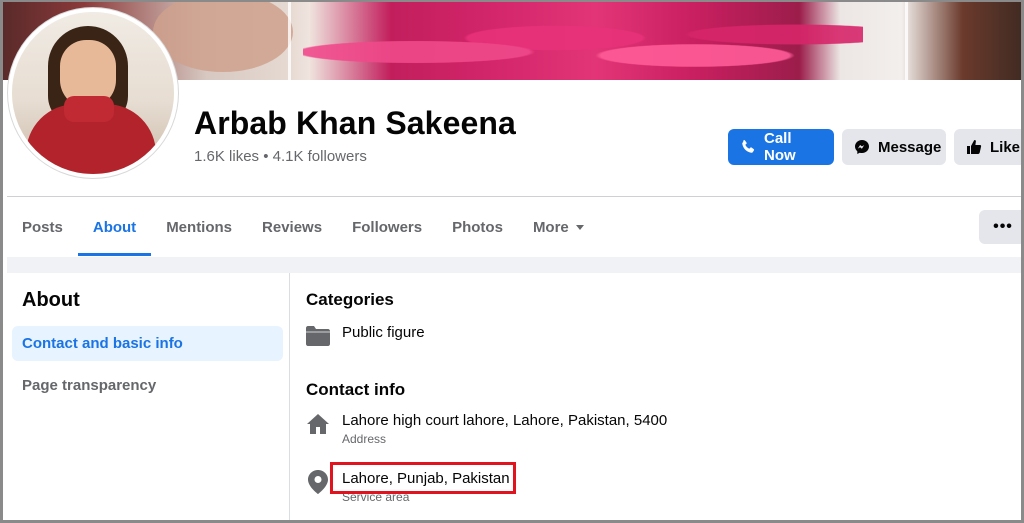  Describe the element at coordinates (579, 227) in the screenshot. I see `caret-down-icon` at that location.